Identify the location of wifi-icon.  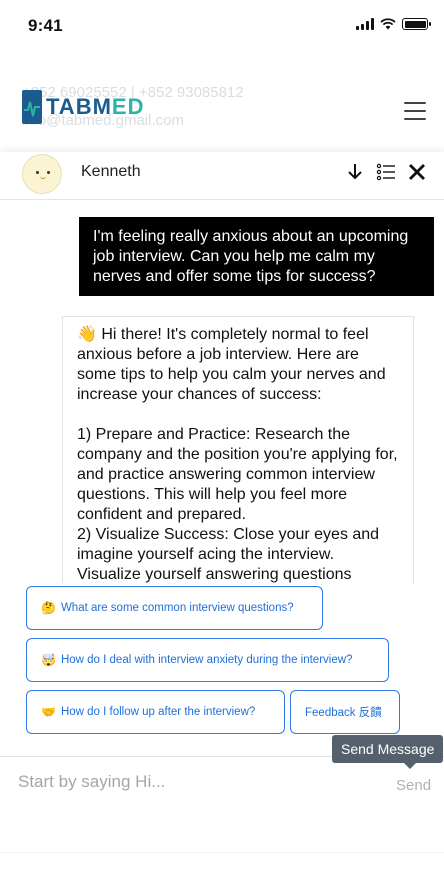
(388, 24).